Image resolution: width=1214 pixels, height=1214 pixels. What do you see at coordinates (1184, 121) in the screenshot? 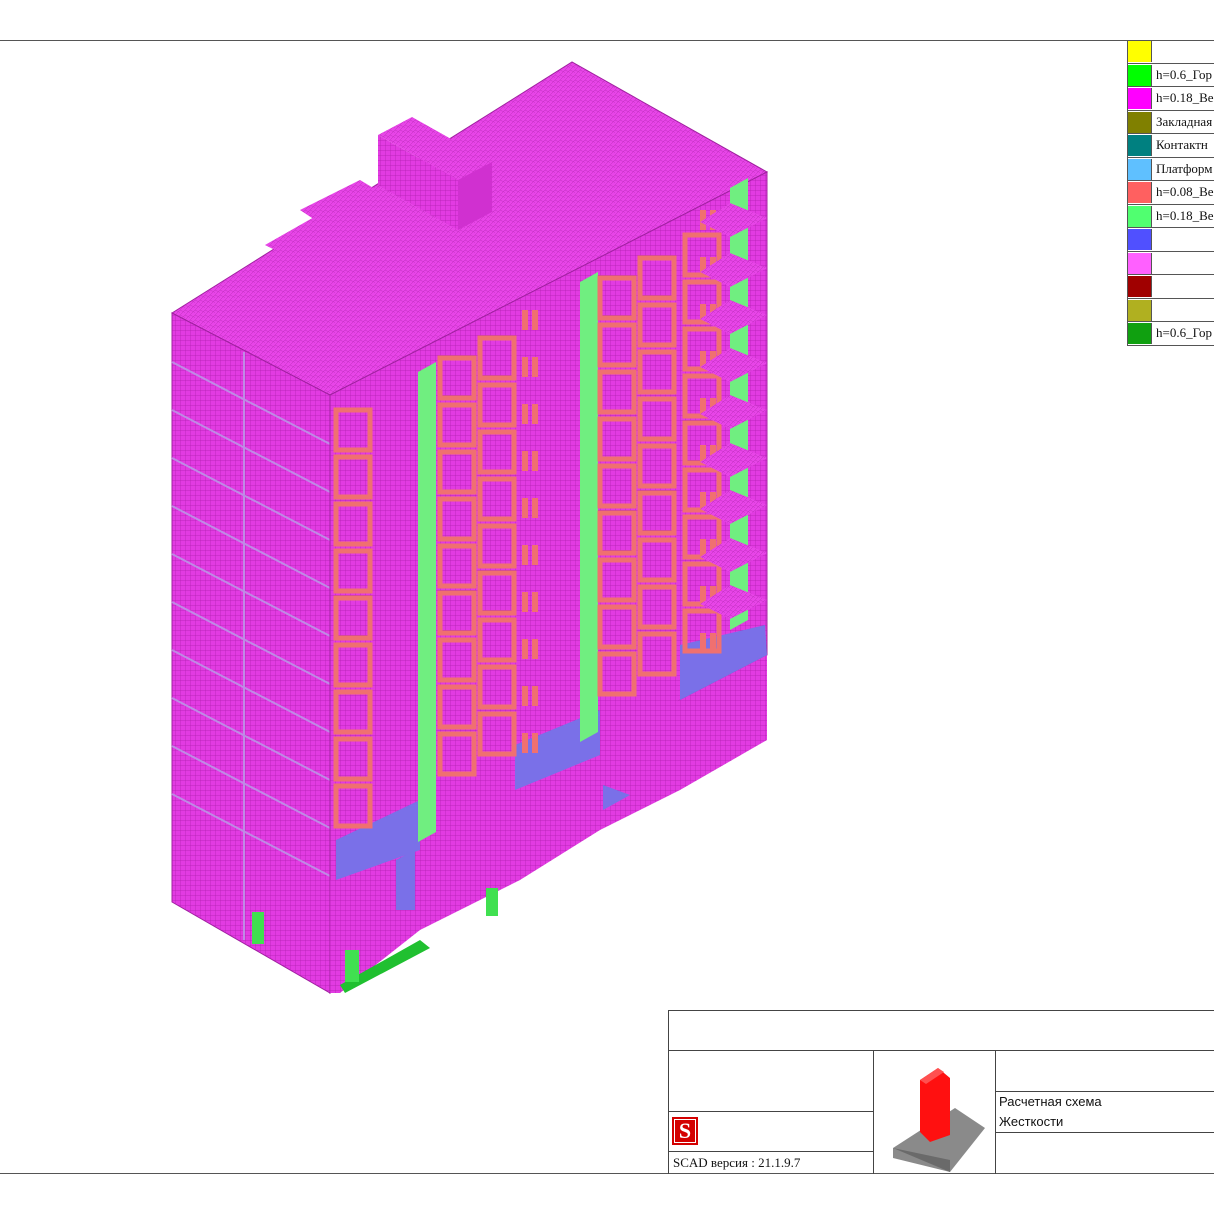
I see `legend-label: Закладная` at bounding box center [1184, 121].